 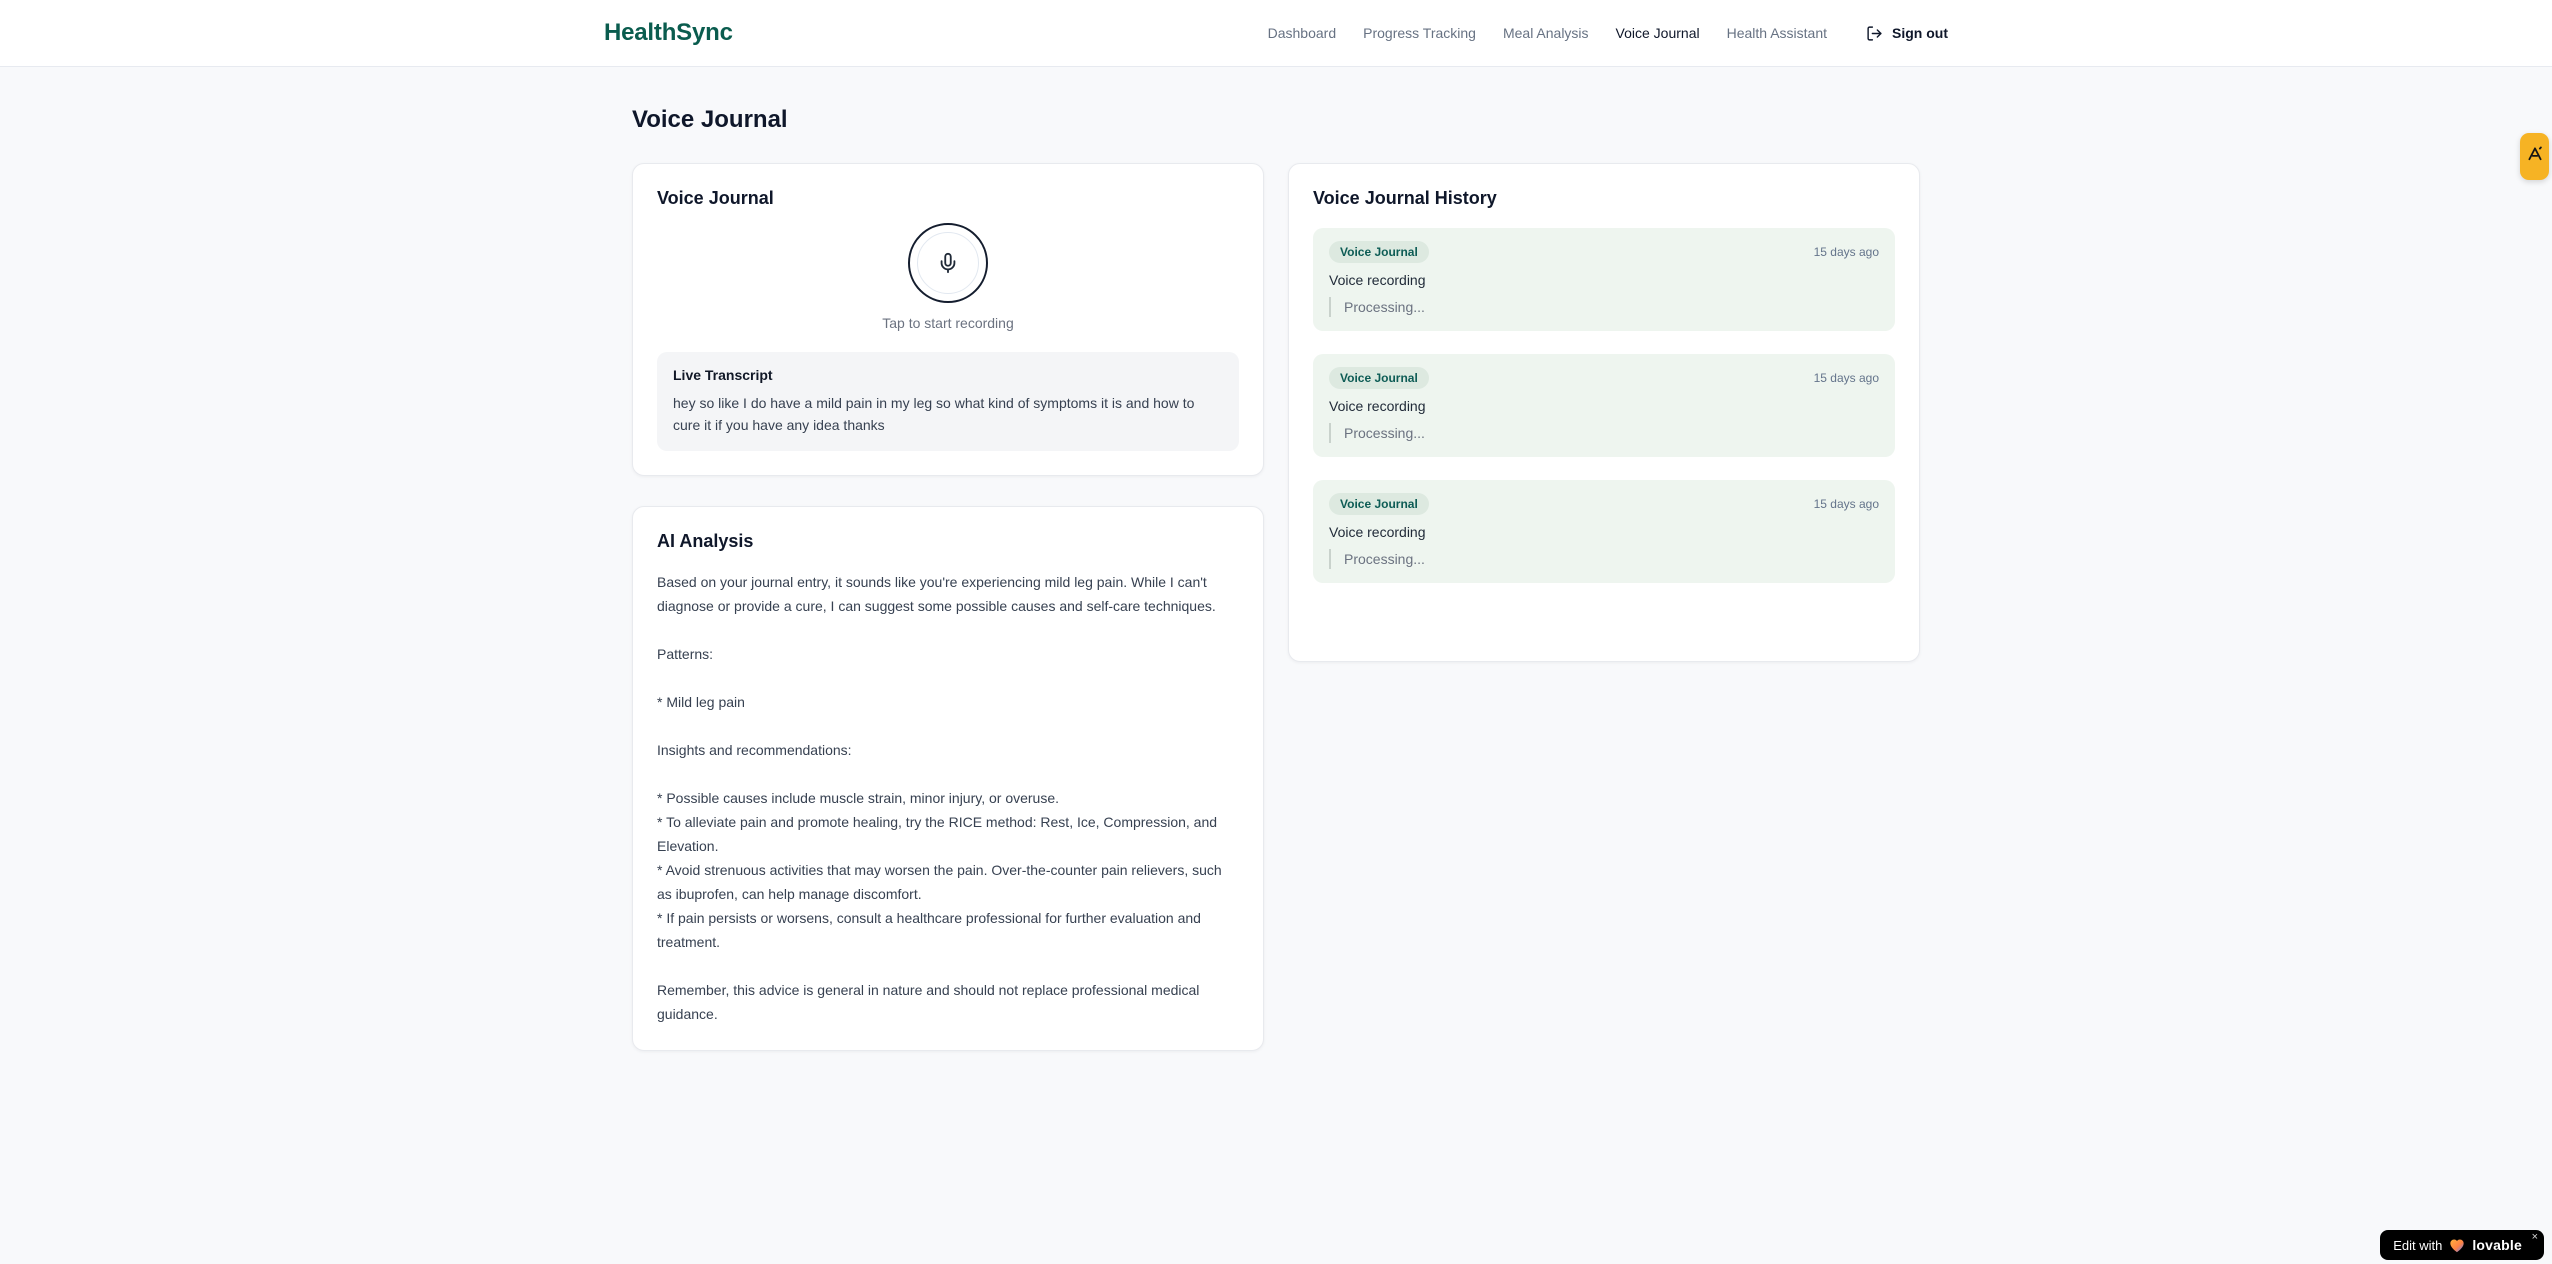 I want to click on sign-out-button: Sign out, so click(x=1907, y=33).